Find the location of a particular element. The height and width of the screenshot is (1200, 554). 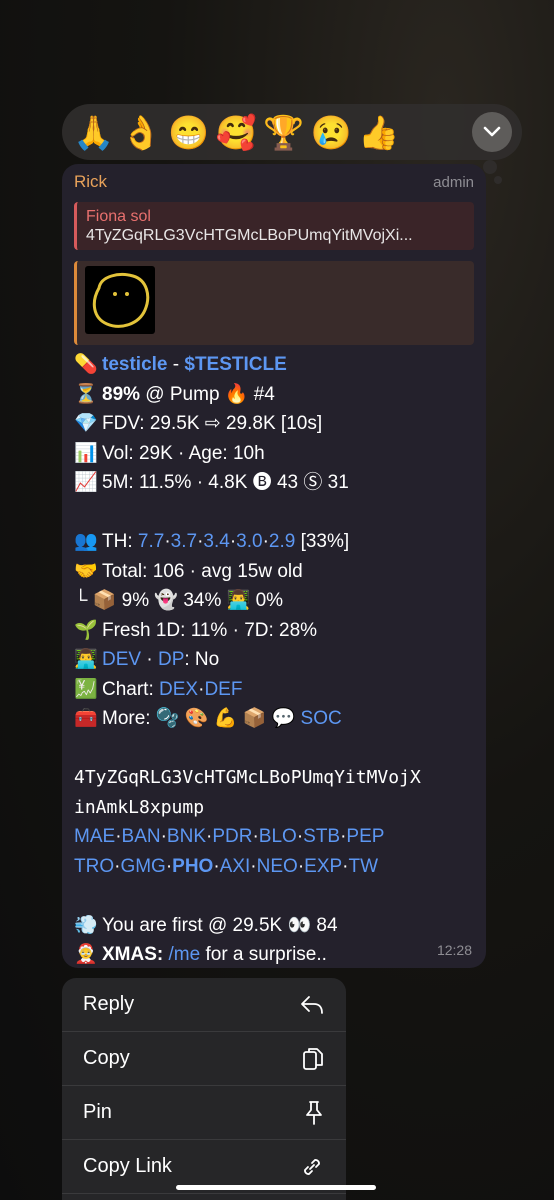

soc-link: SOC is located at coordinates (321, 718).